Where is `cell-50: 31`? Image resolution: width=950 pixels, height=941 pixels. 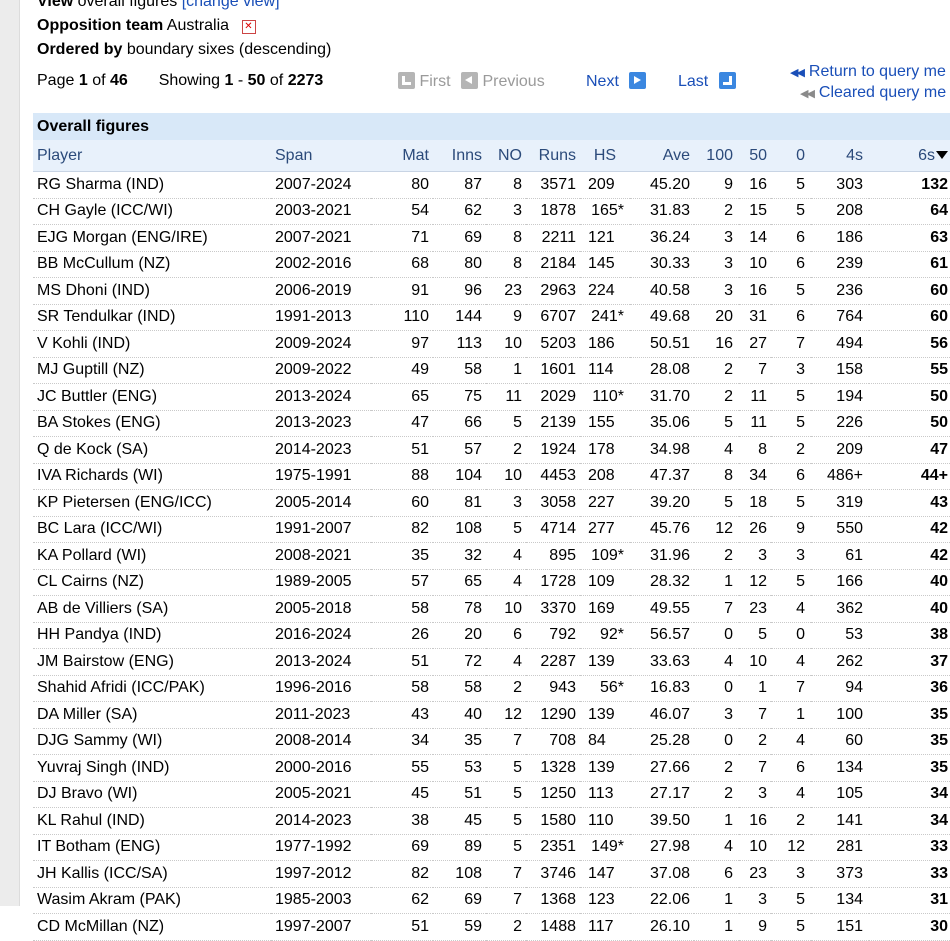
cell-50: 31 is located at coordinates (755, 317).